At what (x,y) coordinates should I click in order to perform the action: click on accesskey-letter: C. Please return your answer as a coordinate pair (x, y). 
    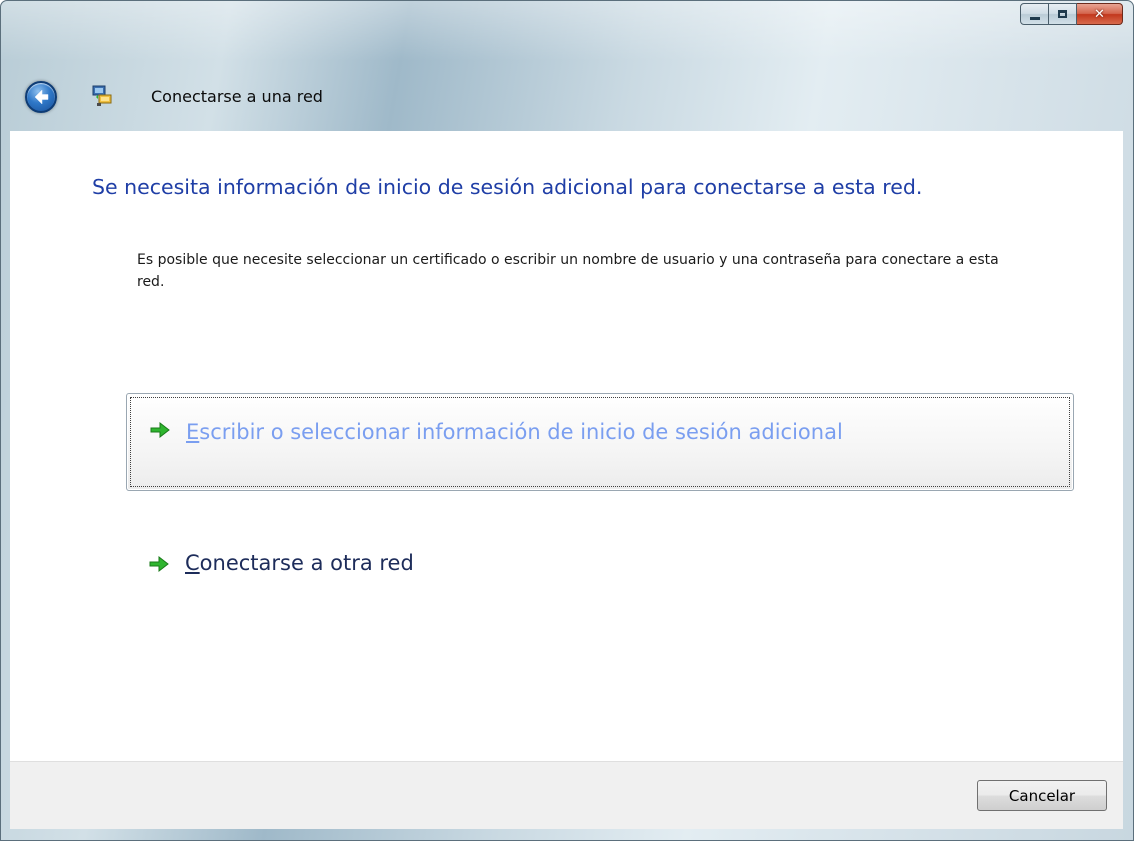
    Looking at the image, I should click on (192, 563).